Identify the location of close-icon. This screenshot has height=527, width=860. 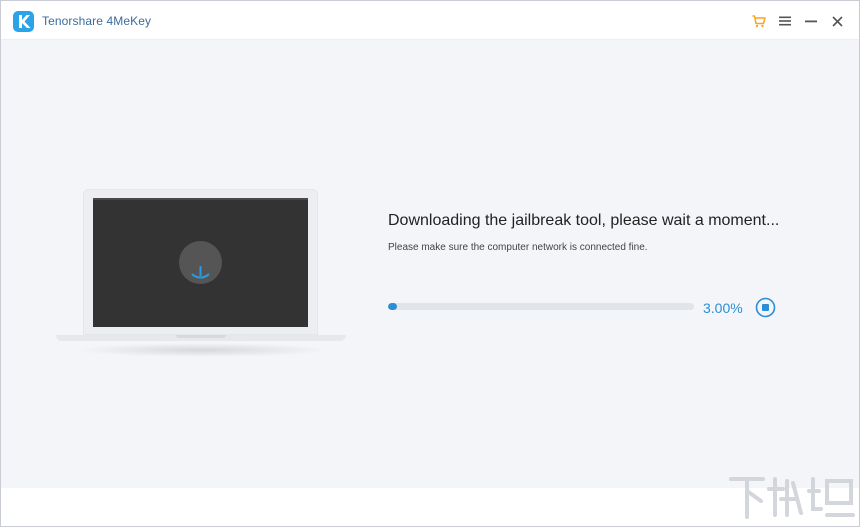
(837, 21).